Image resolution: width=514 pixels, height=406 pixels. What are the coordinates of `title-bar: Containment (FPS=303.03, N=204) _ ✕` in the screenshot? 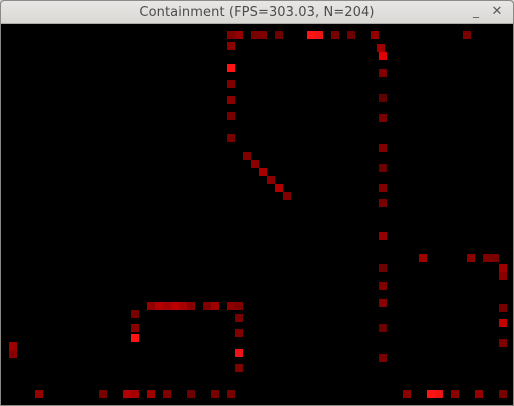 It's located at (257, 12).